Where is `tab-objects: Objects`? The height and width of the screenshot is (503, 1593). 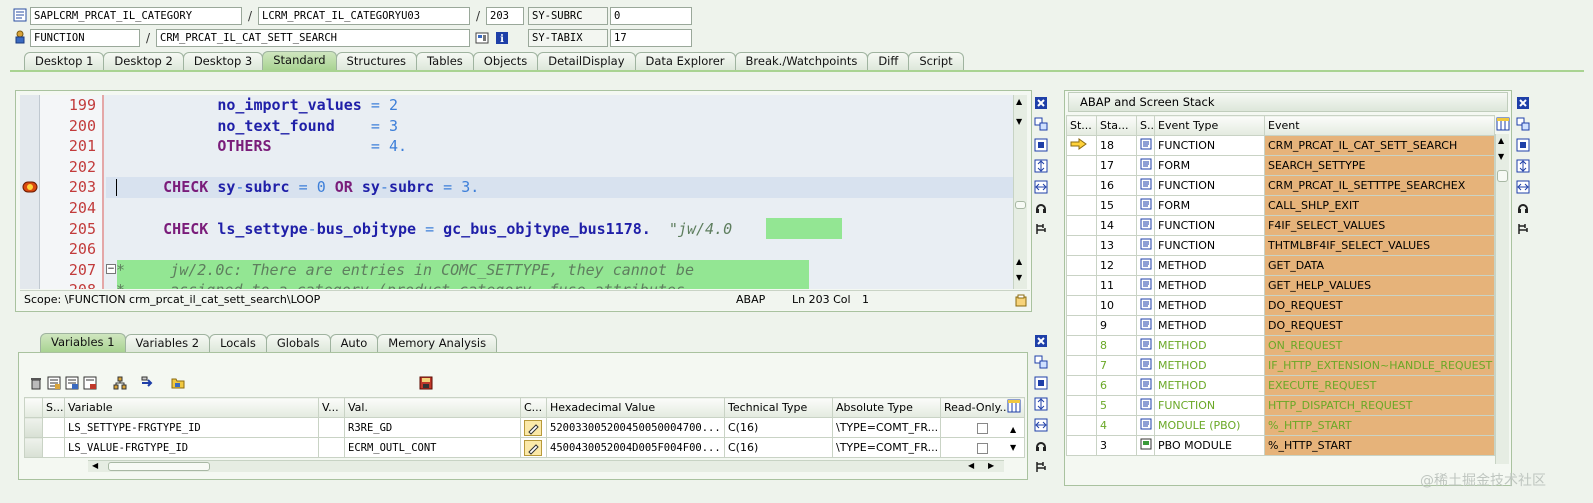
tab-objects: Objects is located at coordinates (505, 61).